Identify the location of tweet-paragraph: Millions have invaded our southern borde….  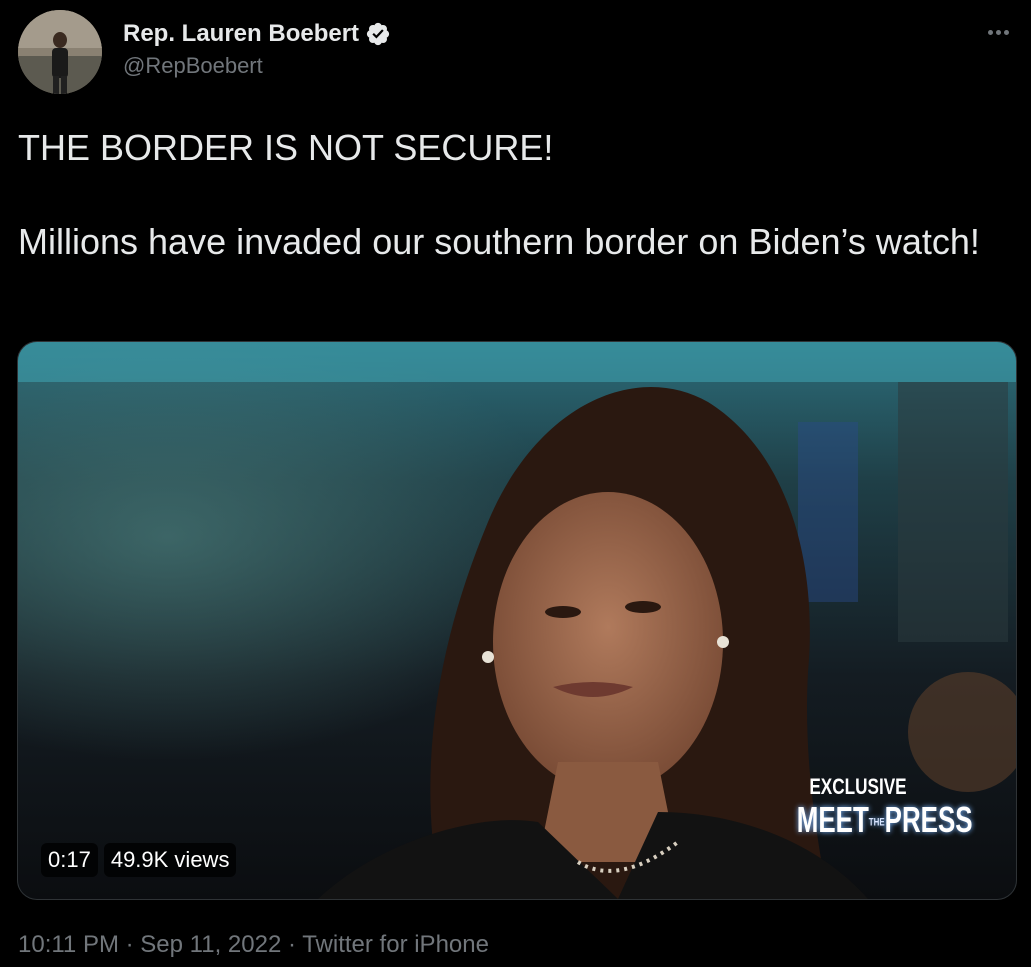
(499, 241).